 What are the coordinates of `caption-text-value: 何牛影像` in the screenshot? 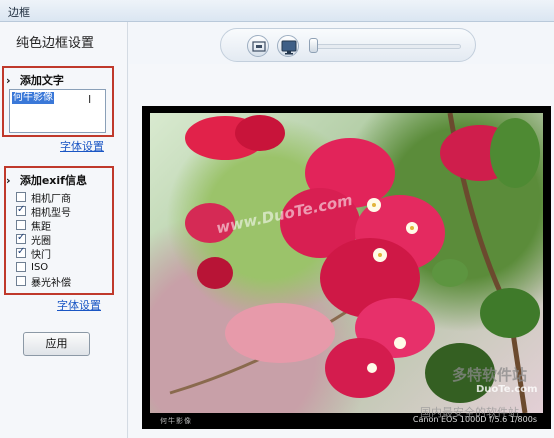 It's located at (33, 98).